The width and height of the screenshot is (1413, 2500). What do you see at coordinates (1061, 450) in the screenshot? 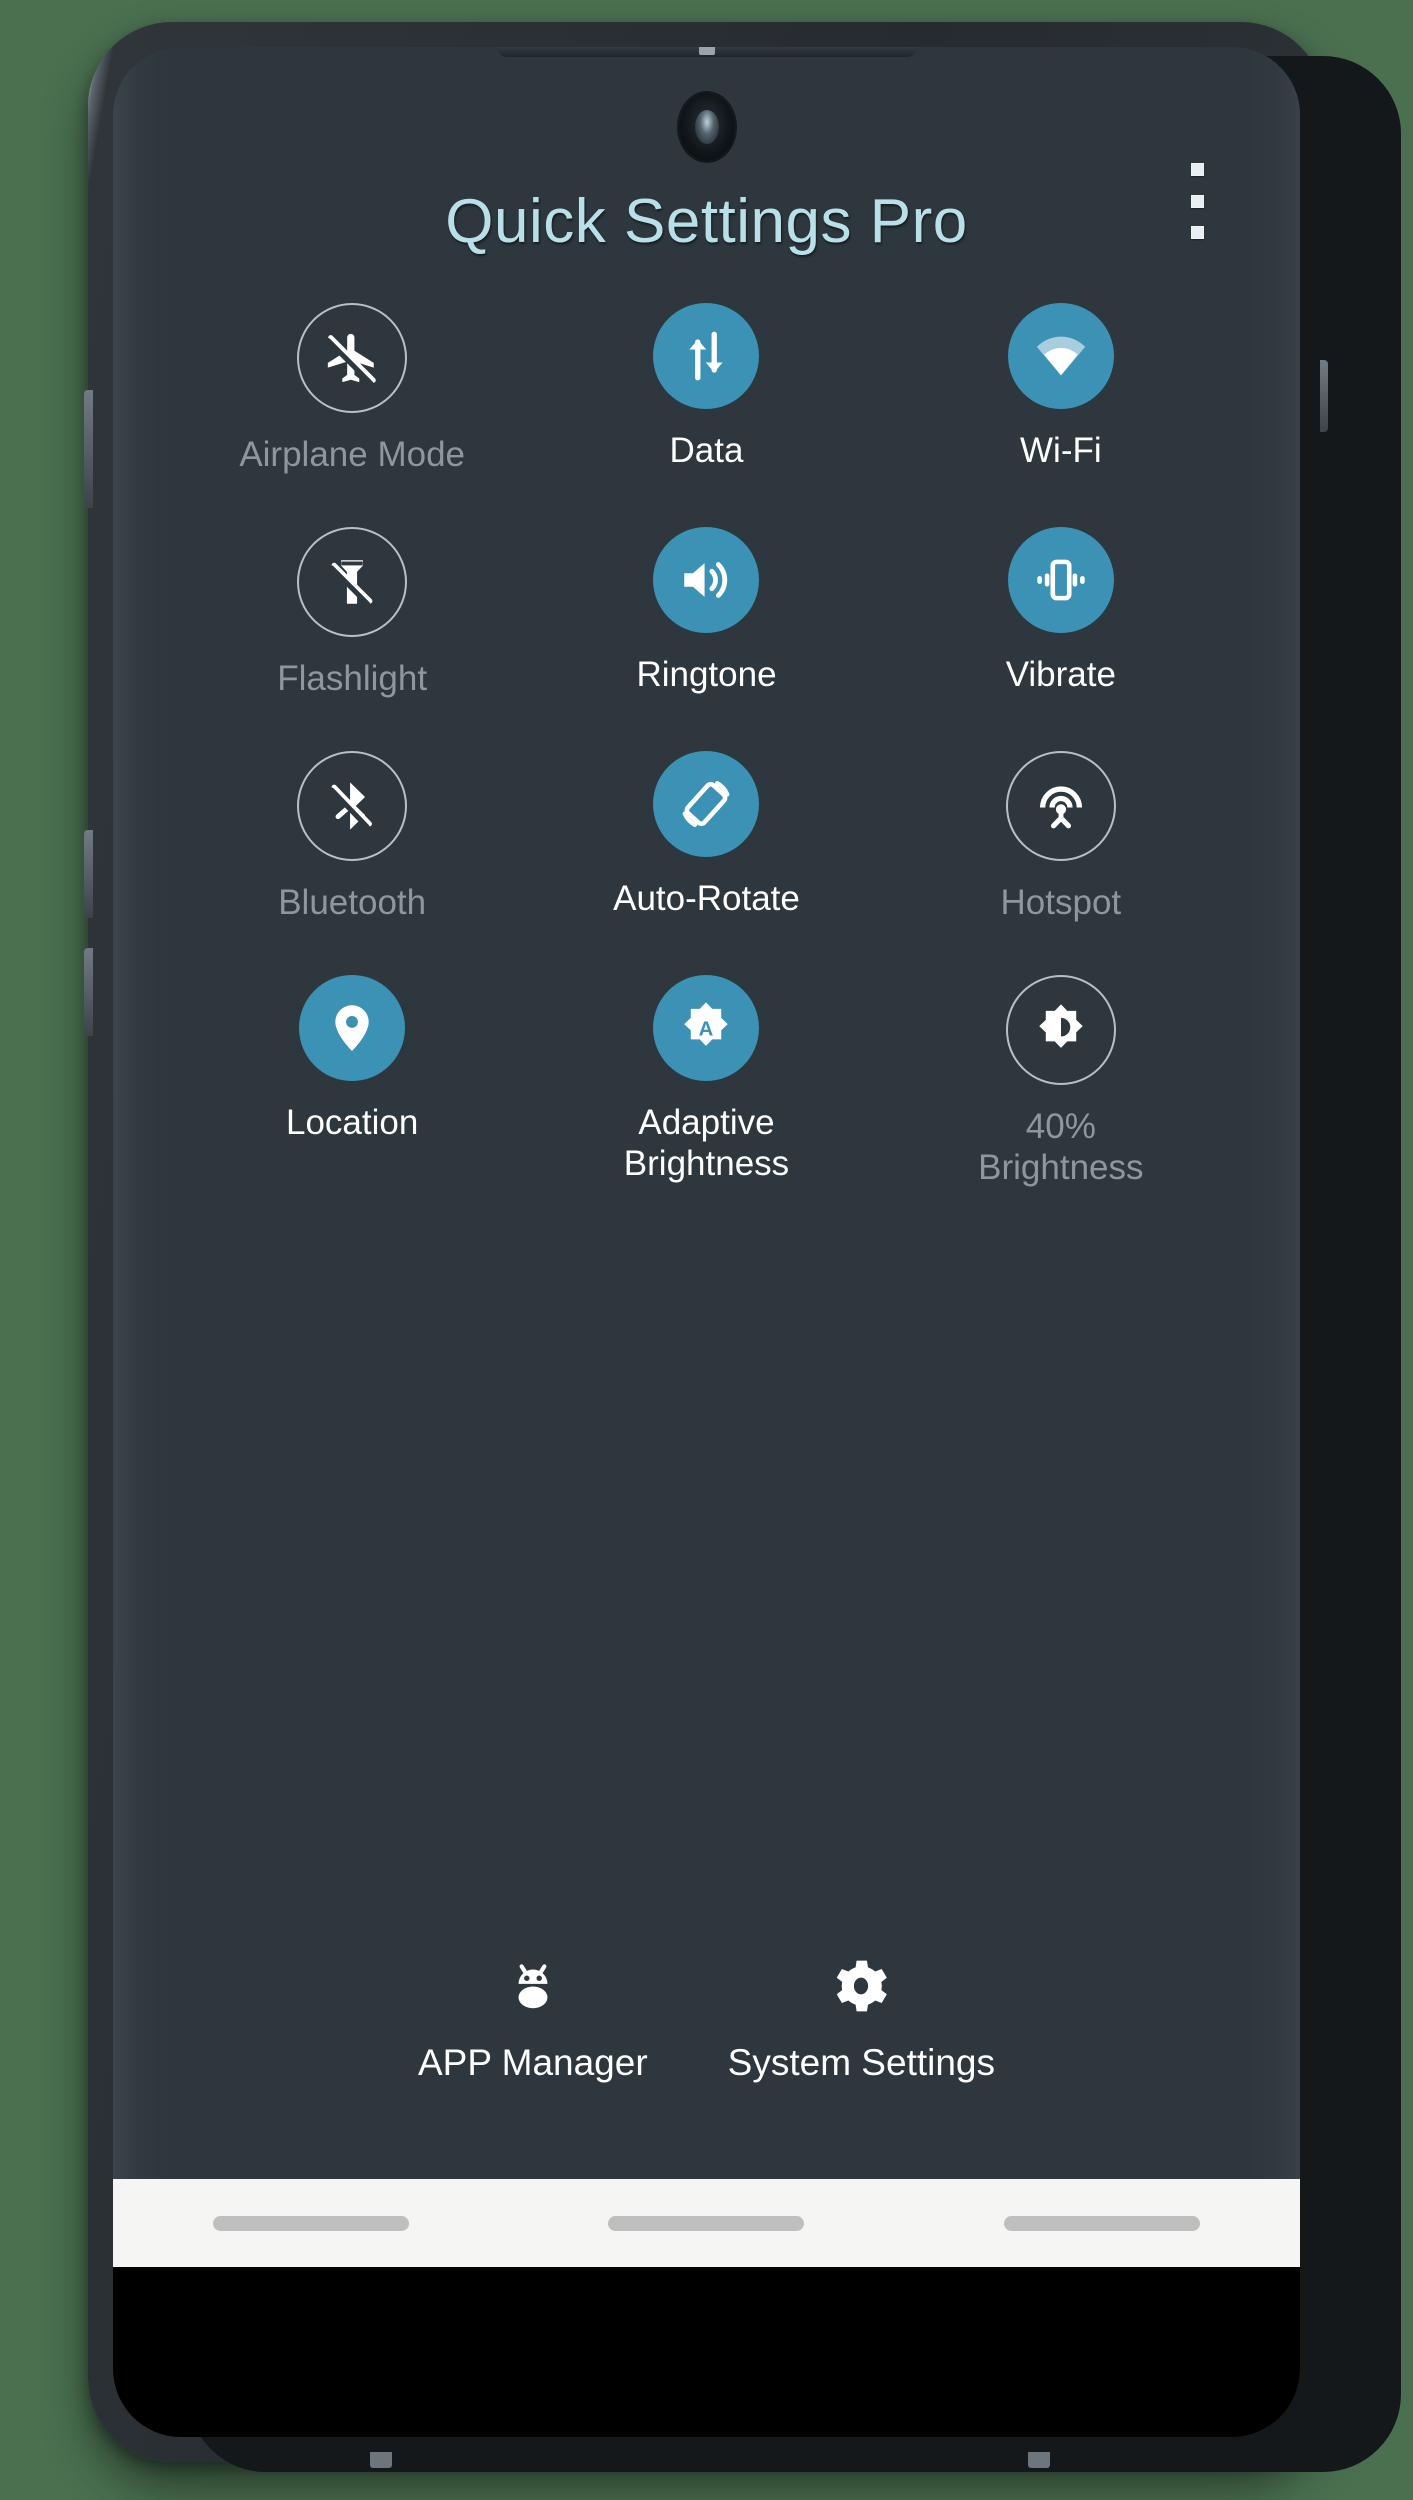
I see `tile-label-wifi: Wi-Fi` at bounding box center [1061, 450].